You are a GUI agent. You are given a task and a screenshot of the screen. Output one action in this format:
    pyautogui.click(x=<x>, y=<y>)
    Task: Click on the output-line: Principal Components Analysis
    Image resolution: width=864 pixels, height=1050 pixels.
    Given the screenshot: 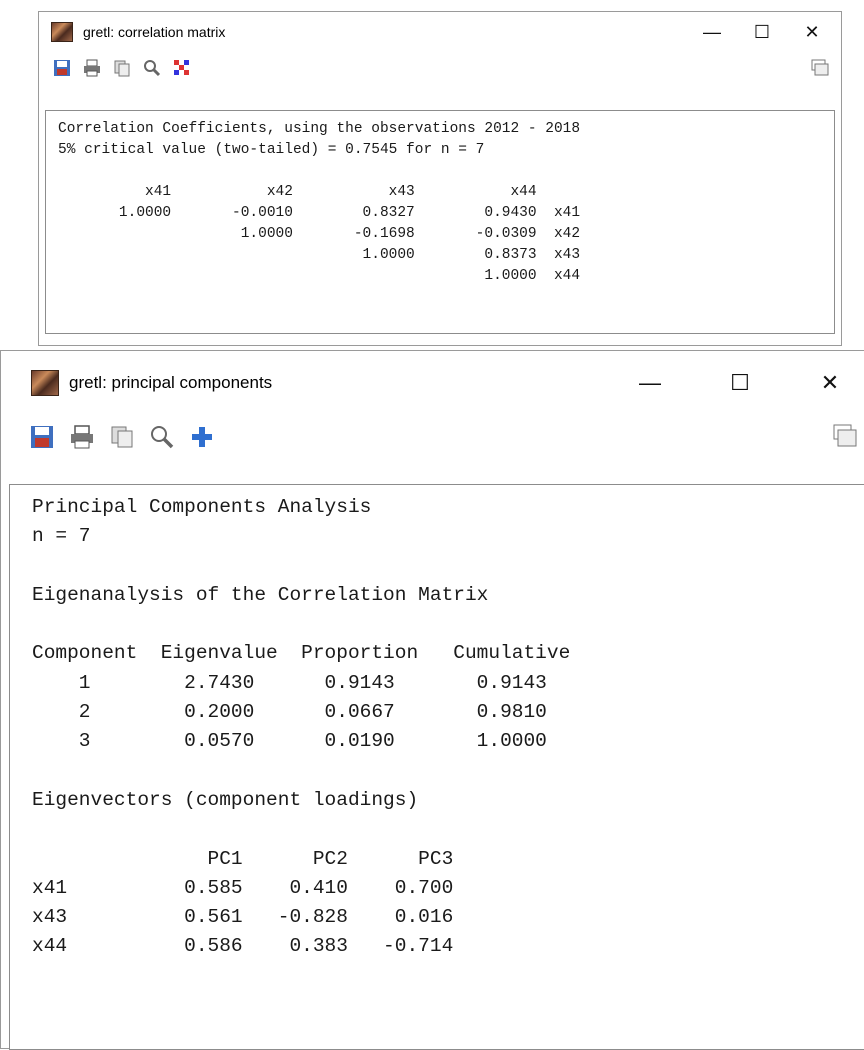 What is the action you would take?
    pyautogui.click(x=202, y=507)
    